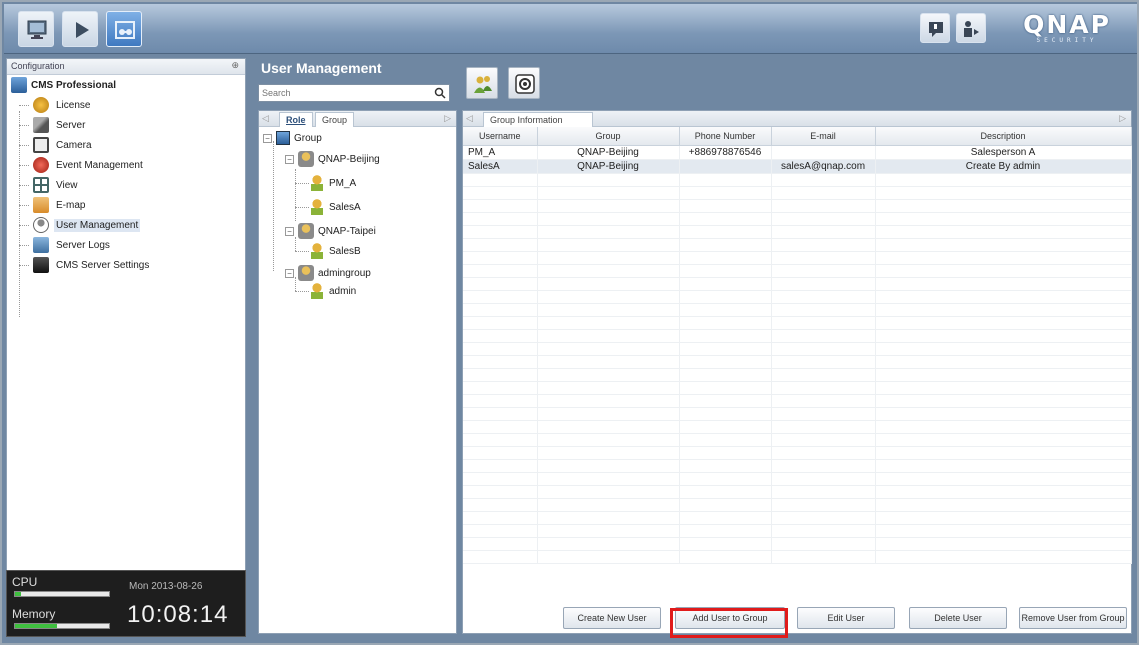 This screenshot has width=1139, height=645. Describe the element at coordinates (935, 28) in the screenshot. I see `message-button` at that location.